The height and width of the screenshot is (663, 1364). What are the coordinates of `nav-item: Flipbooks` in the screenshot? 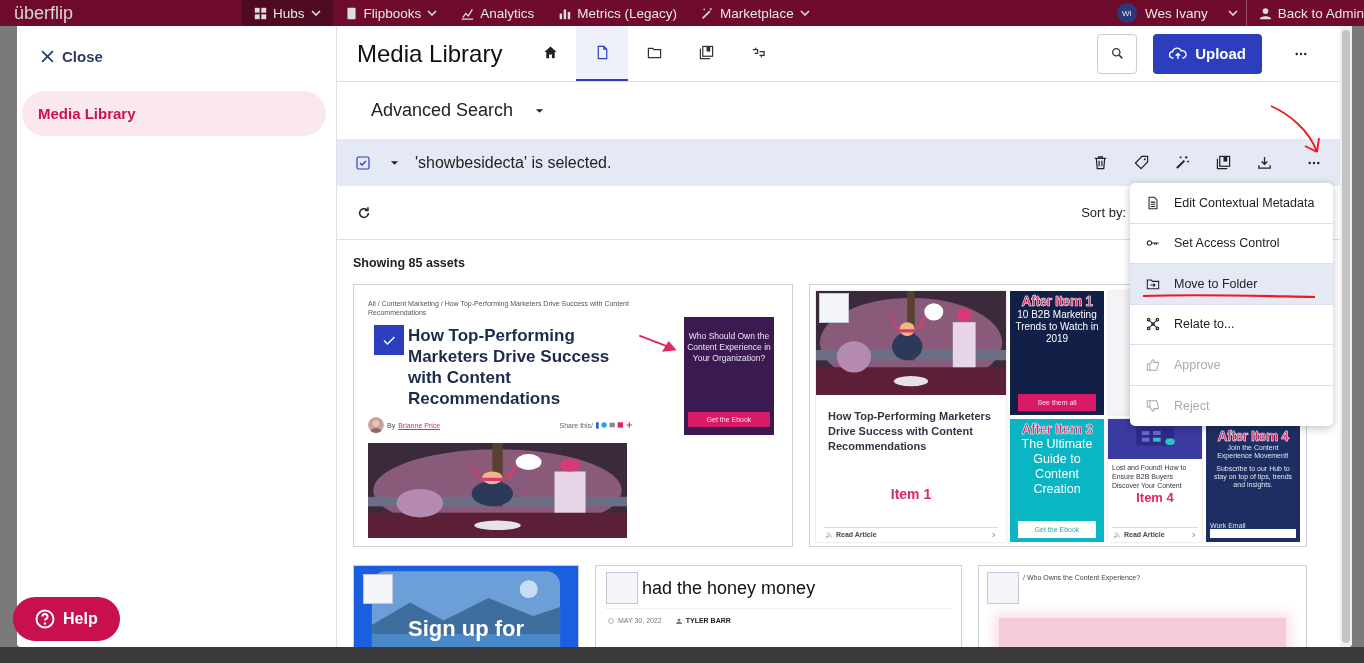 It's located at (391, 13).